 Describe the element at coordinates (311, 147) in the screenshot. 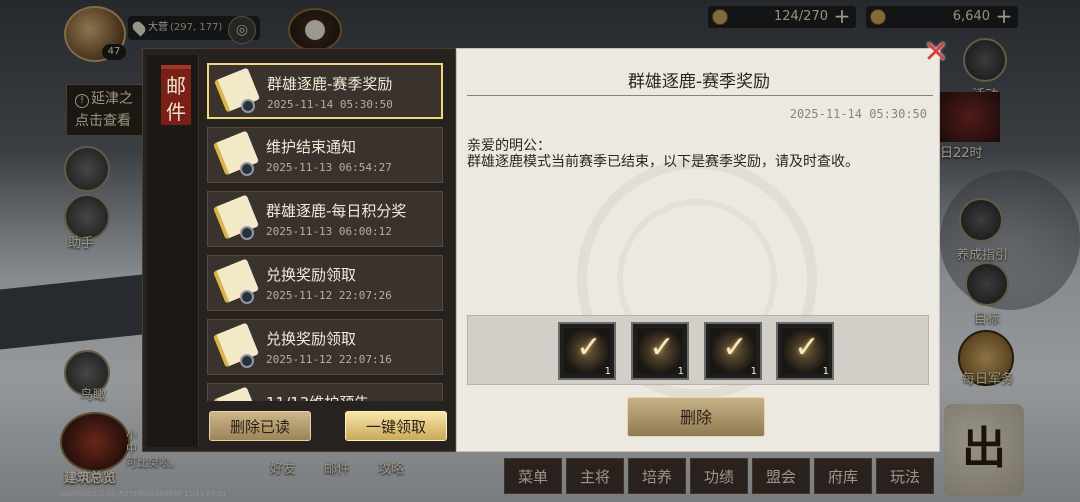

I see `mail-title: 维护结束通知` at that location.